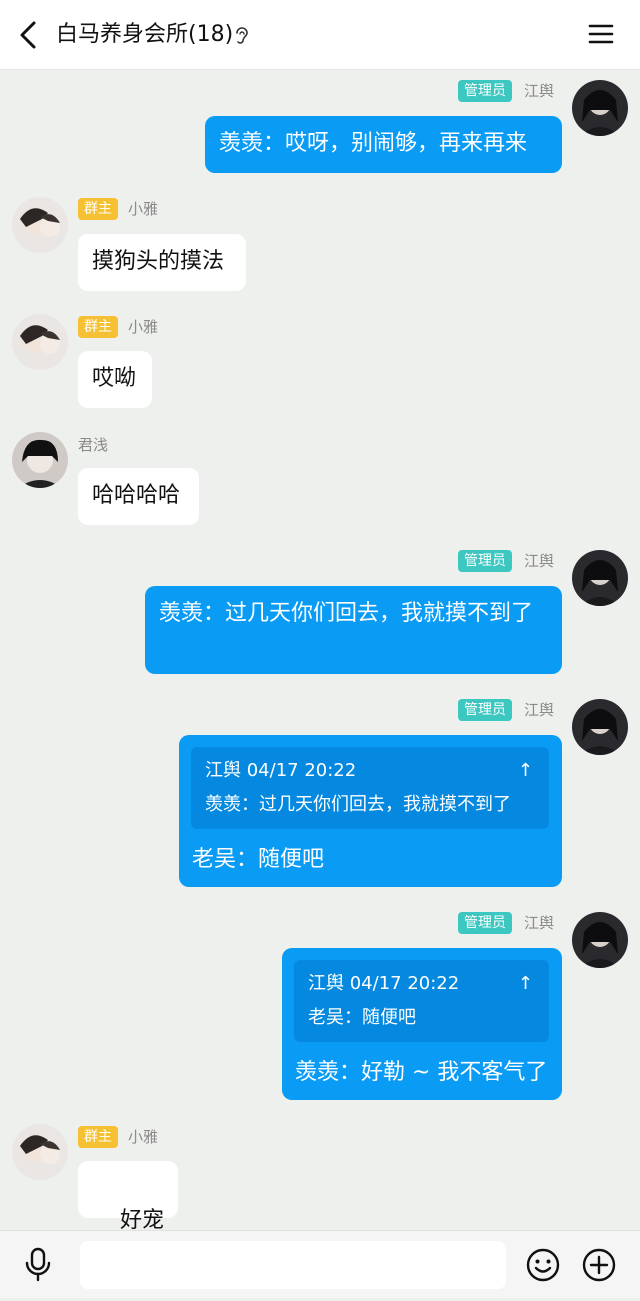 Image resolution: width=640 pixels, height=1301 pixels. What do you see at coordinates (358, 804) in the screenshot?
I see `quote-text: 羡羡：过几天你们回去，我就摸不到了` at bounding box center [358, 804].